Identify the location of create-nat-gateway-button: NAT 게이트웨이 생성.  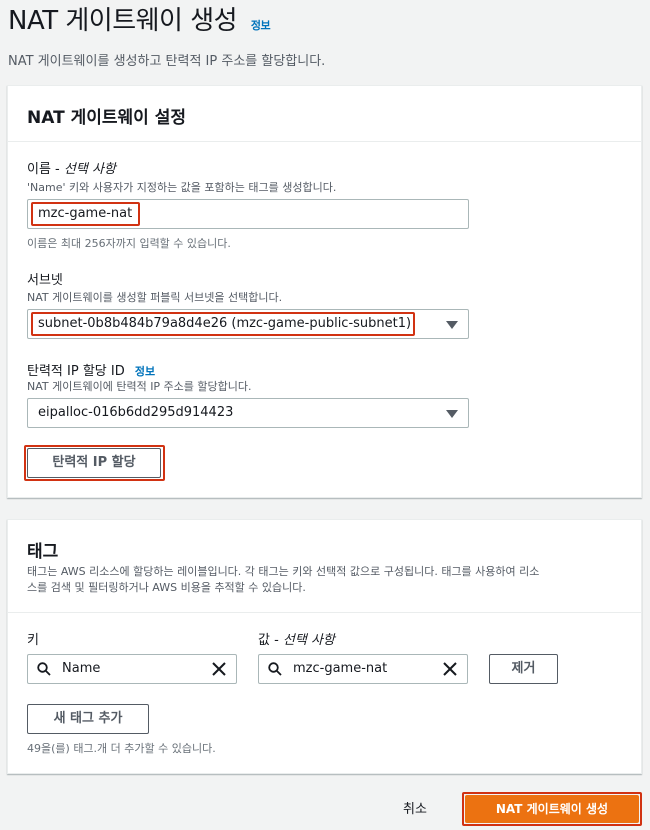
(552, 809).